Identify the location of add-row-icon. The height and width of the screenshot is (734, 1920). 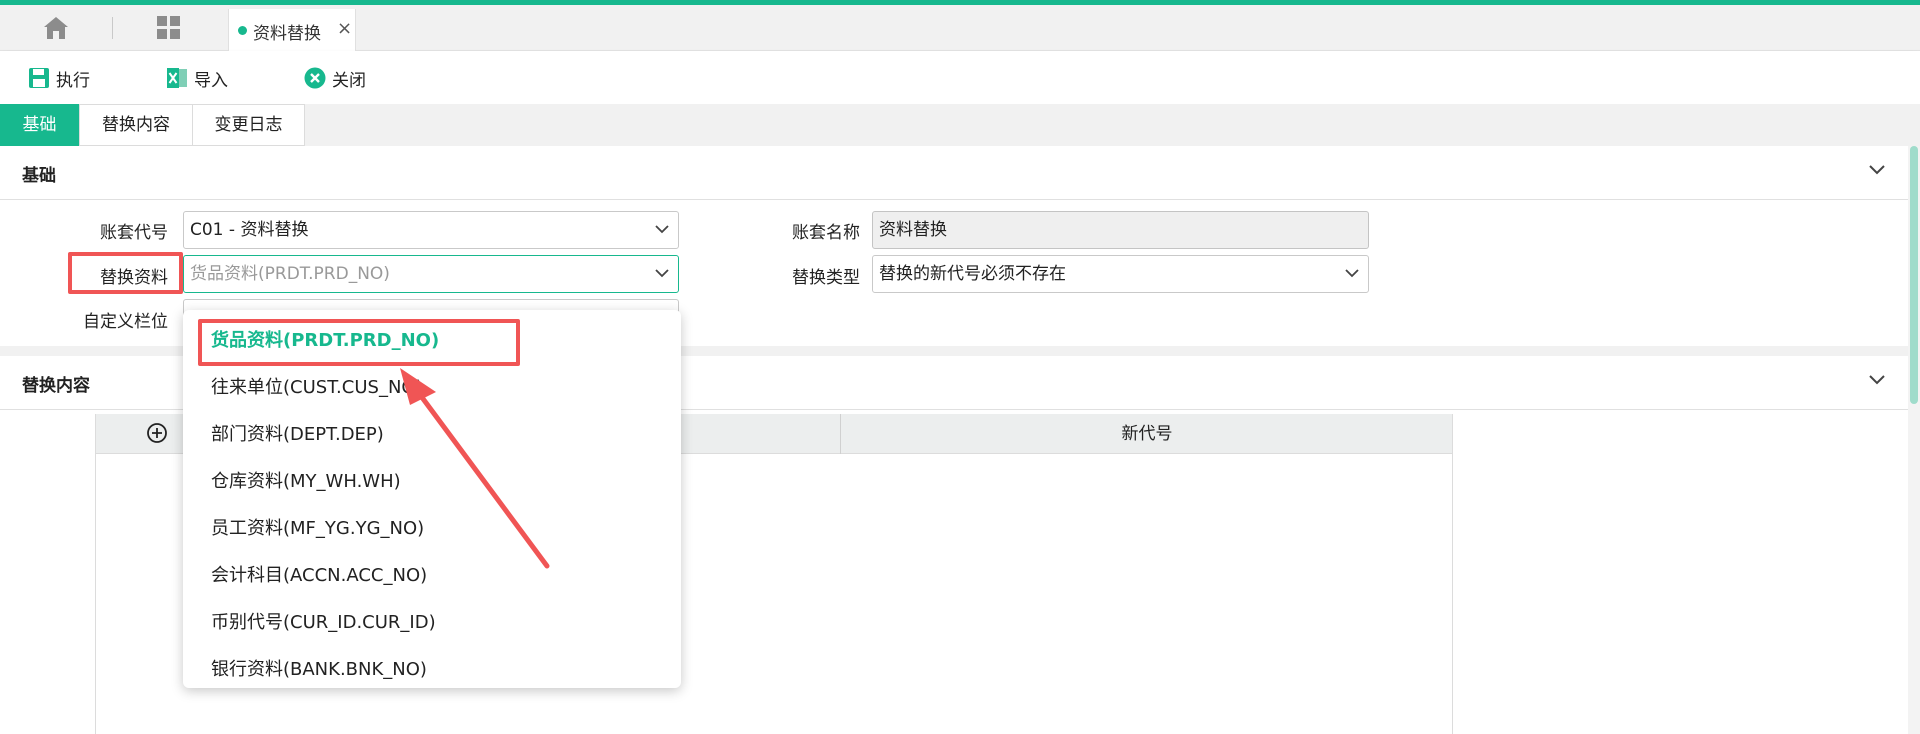
(157, 433).